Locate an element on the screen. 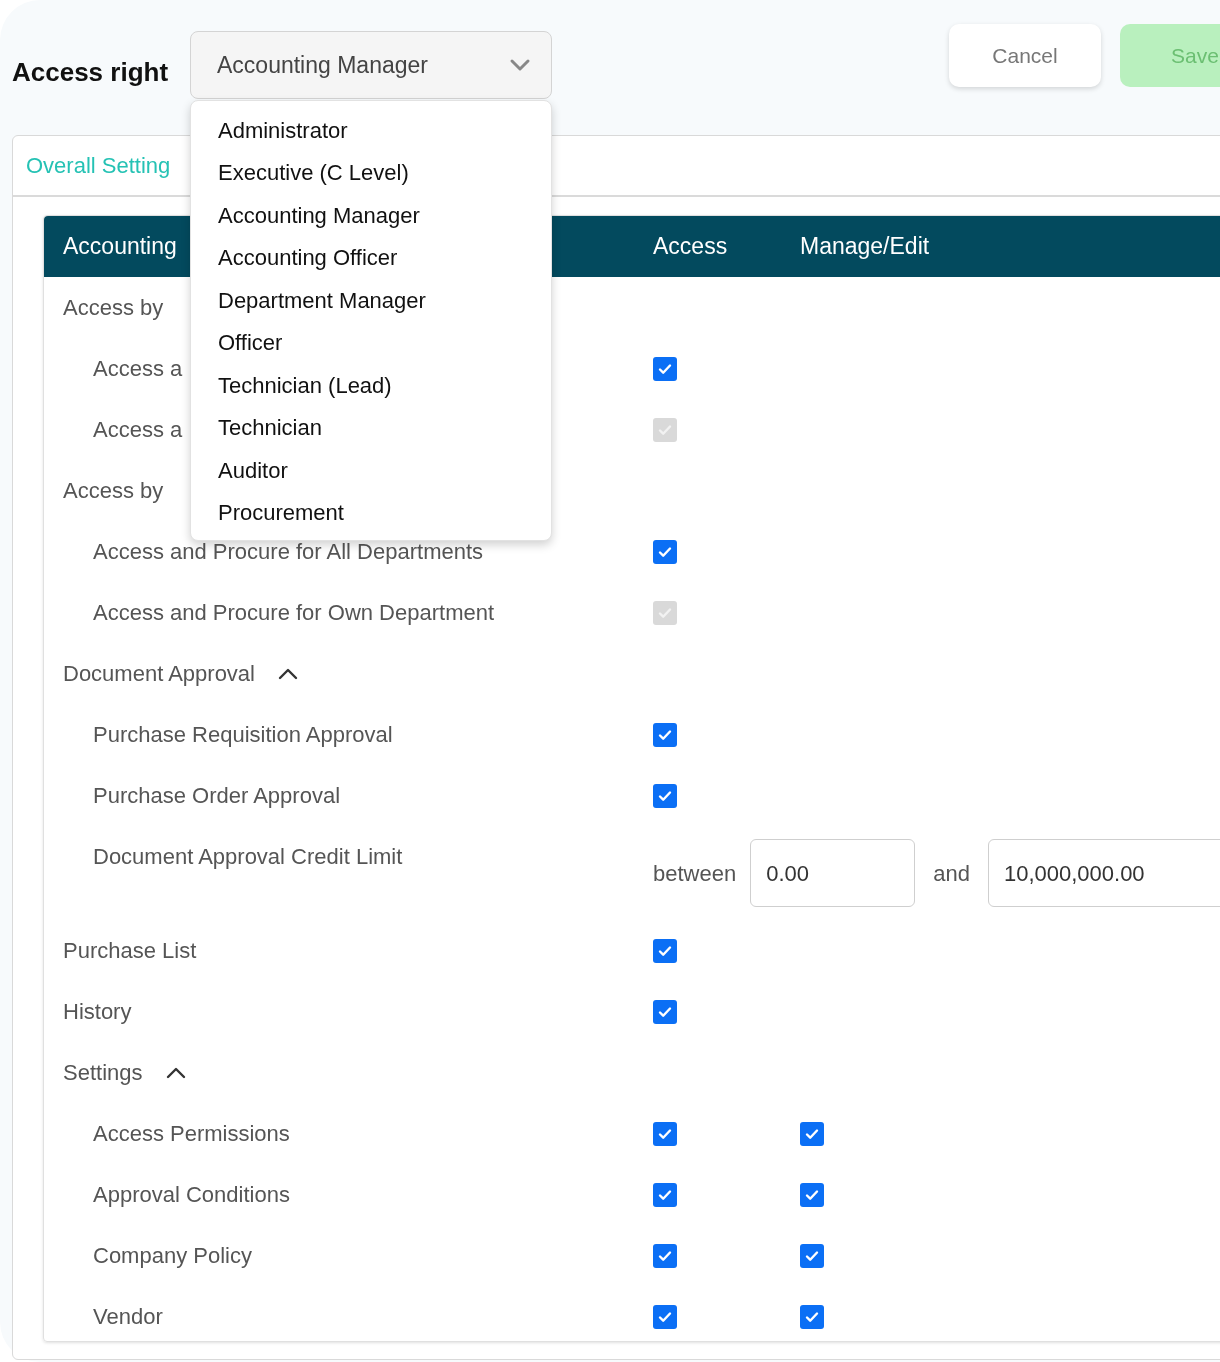 This screenshot has height=1362, width=1220. role-select: Accounting Manager is located at coordinates (371, 65).